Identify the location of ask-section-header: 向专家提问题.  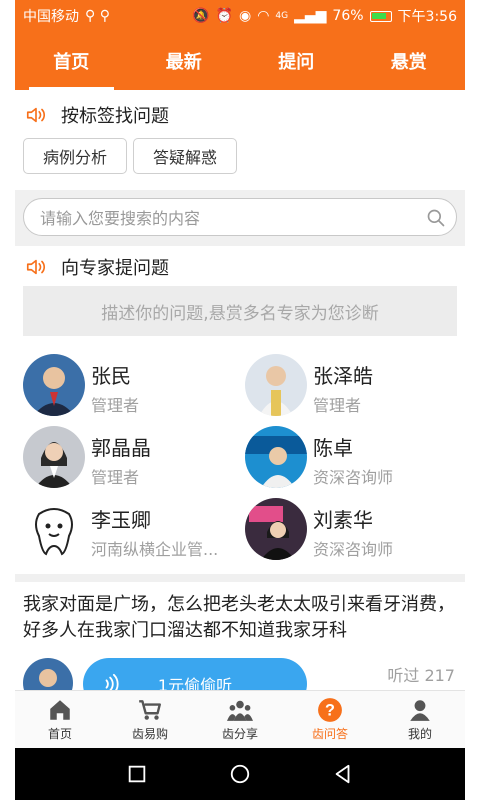
(240, 267).